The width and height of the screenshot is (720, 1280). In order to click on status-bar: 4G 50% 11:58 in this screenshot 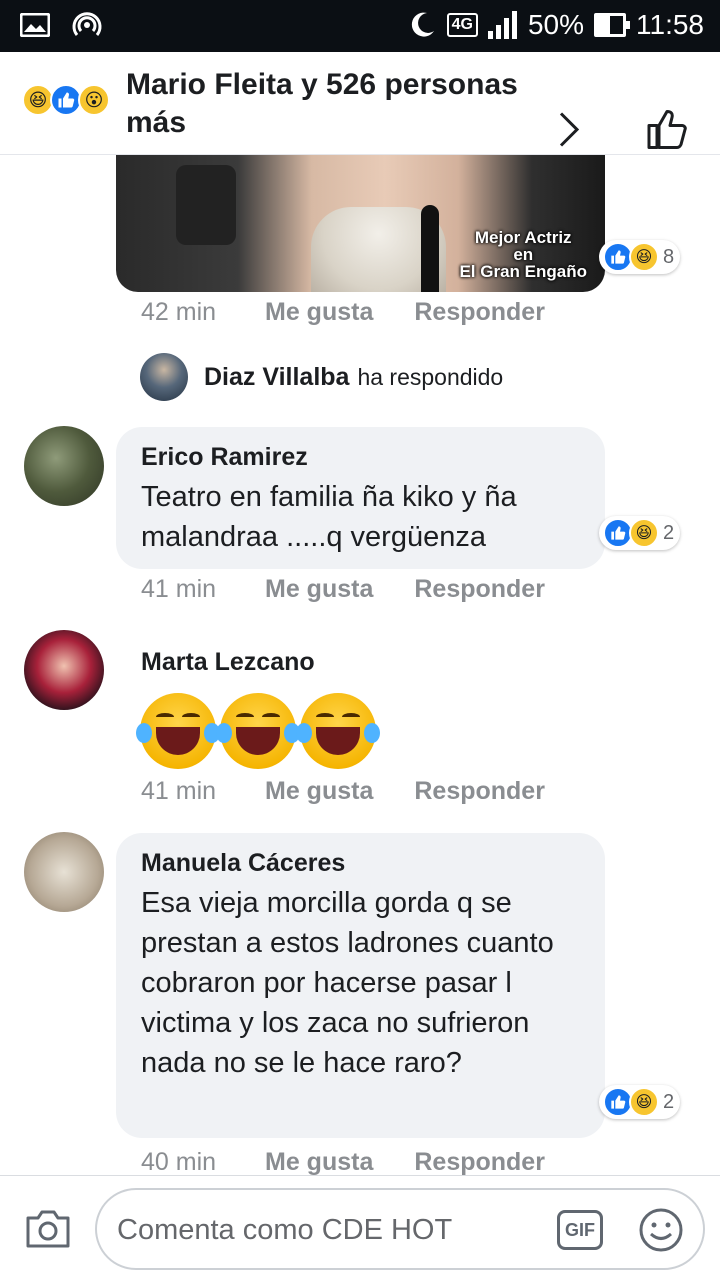, I will do `click(360, 26)`.